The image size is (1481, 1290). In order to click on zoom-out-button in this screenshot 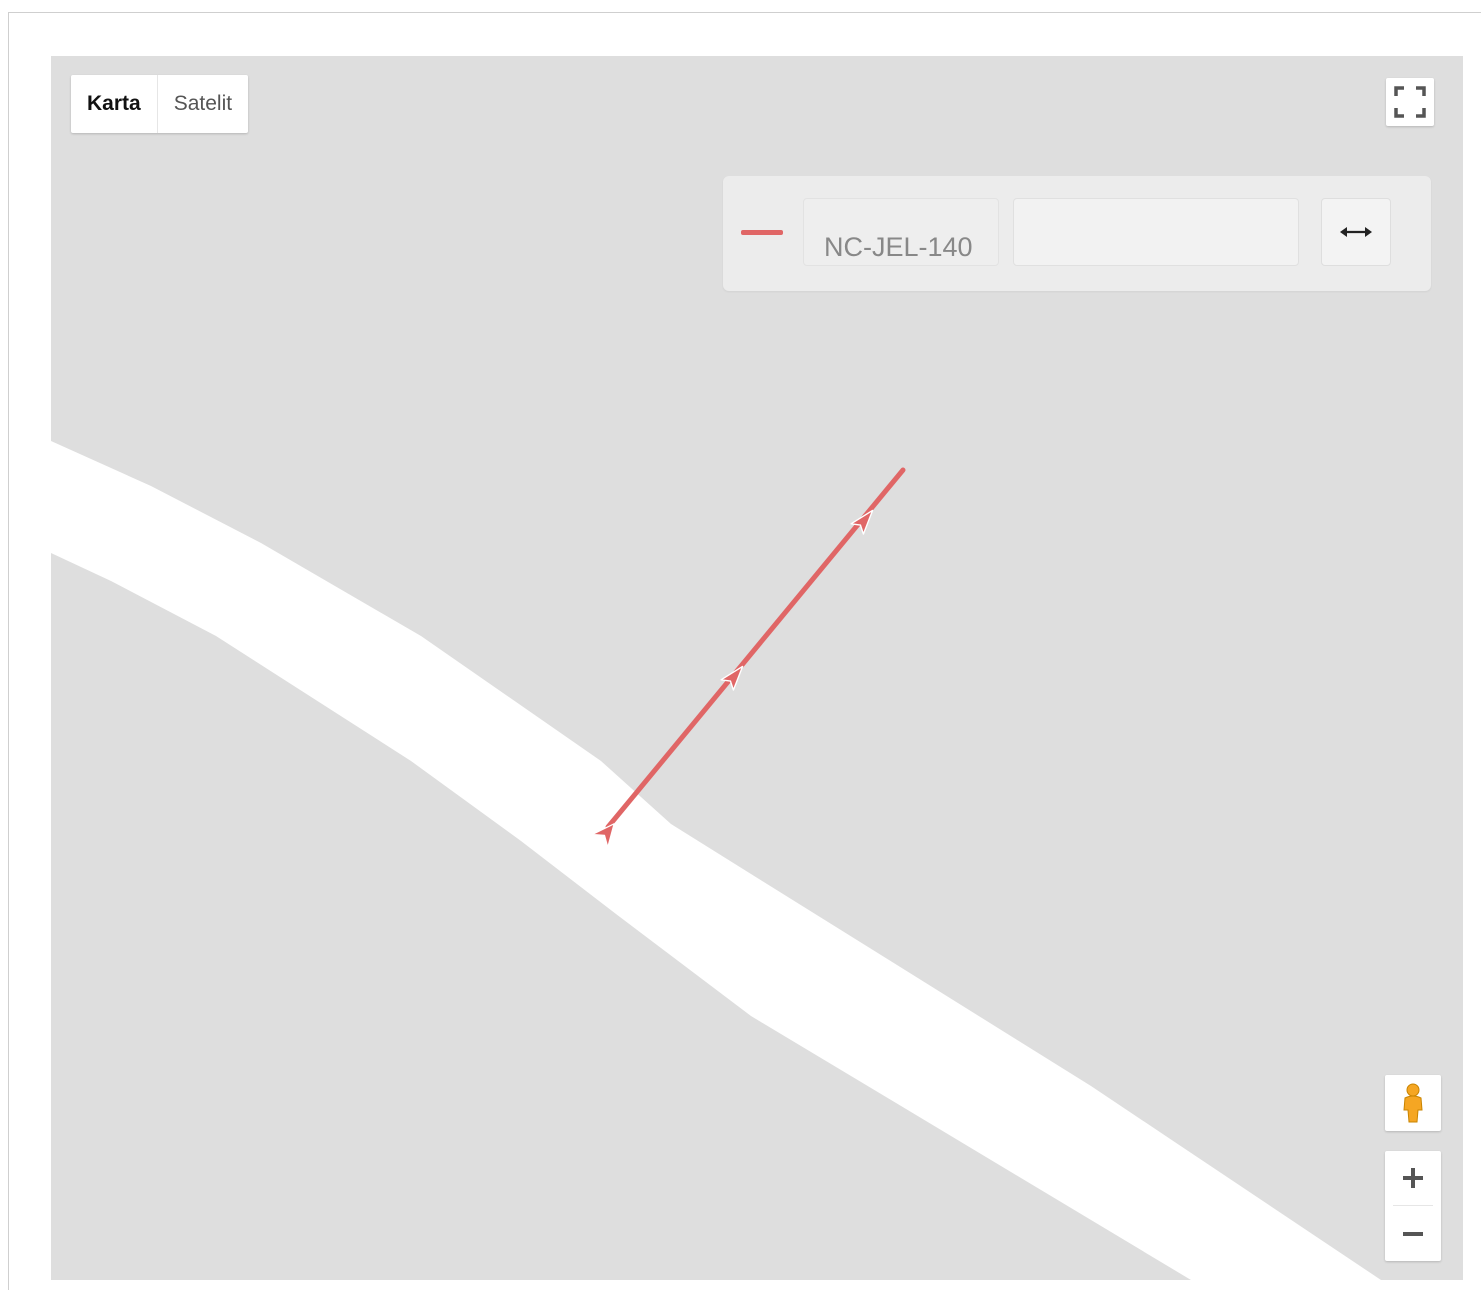, I will do `click(1413, 1234)`.